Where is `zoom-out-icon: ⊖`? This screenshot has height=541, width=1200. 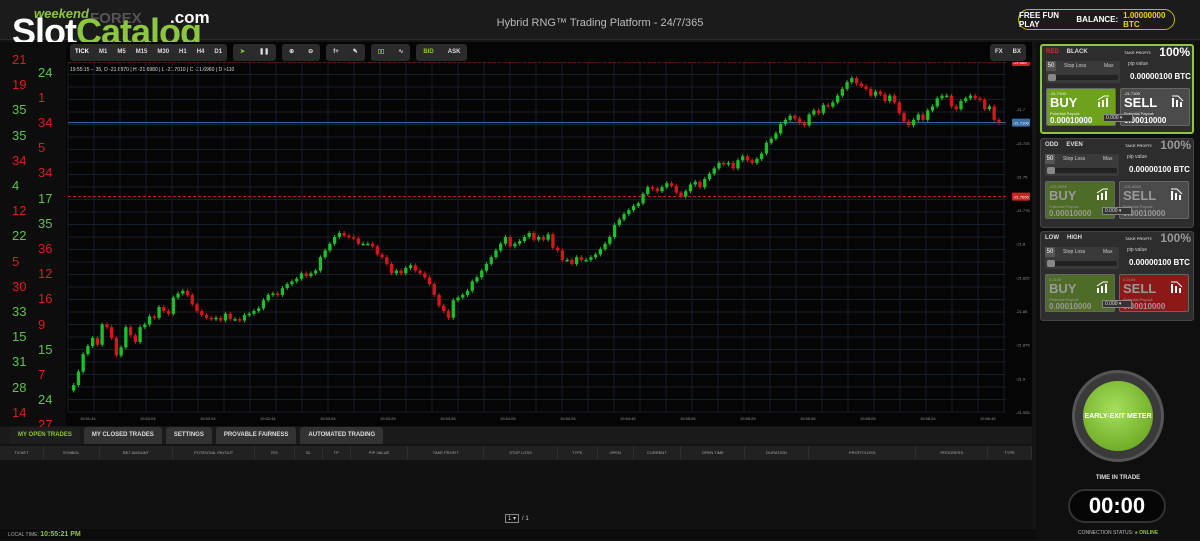
zoom-out-icon: ⊖ is located at coordinates (310, 52).